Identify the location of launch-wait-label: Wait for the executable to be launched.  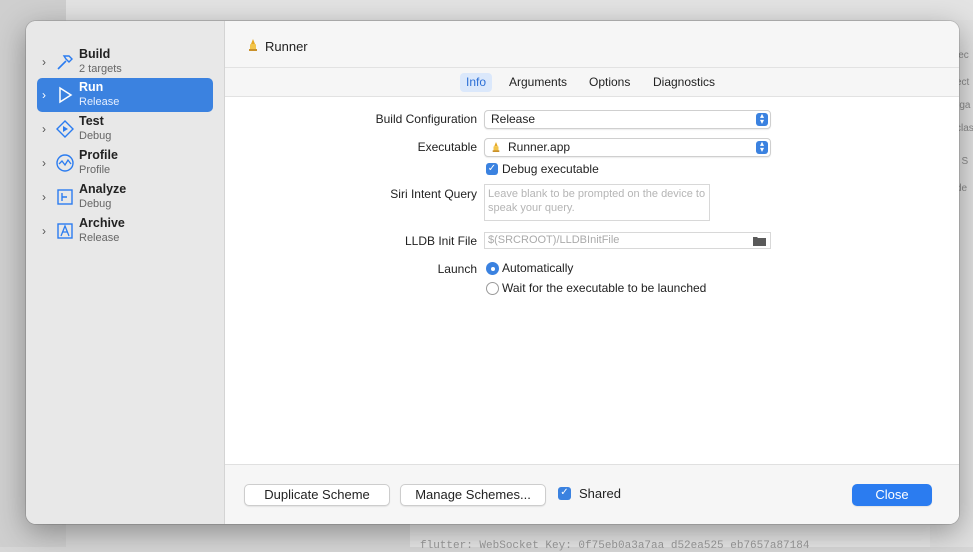
(604, 288).